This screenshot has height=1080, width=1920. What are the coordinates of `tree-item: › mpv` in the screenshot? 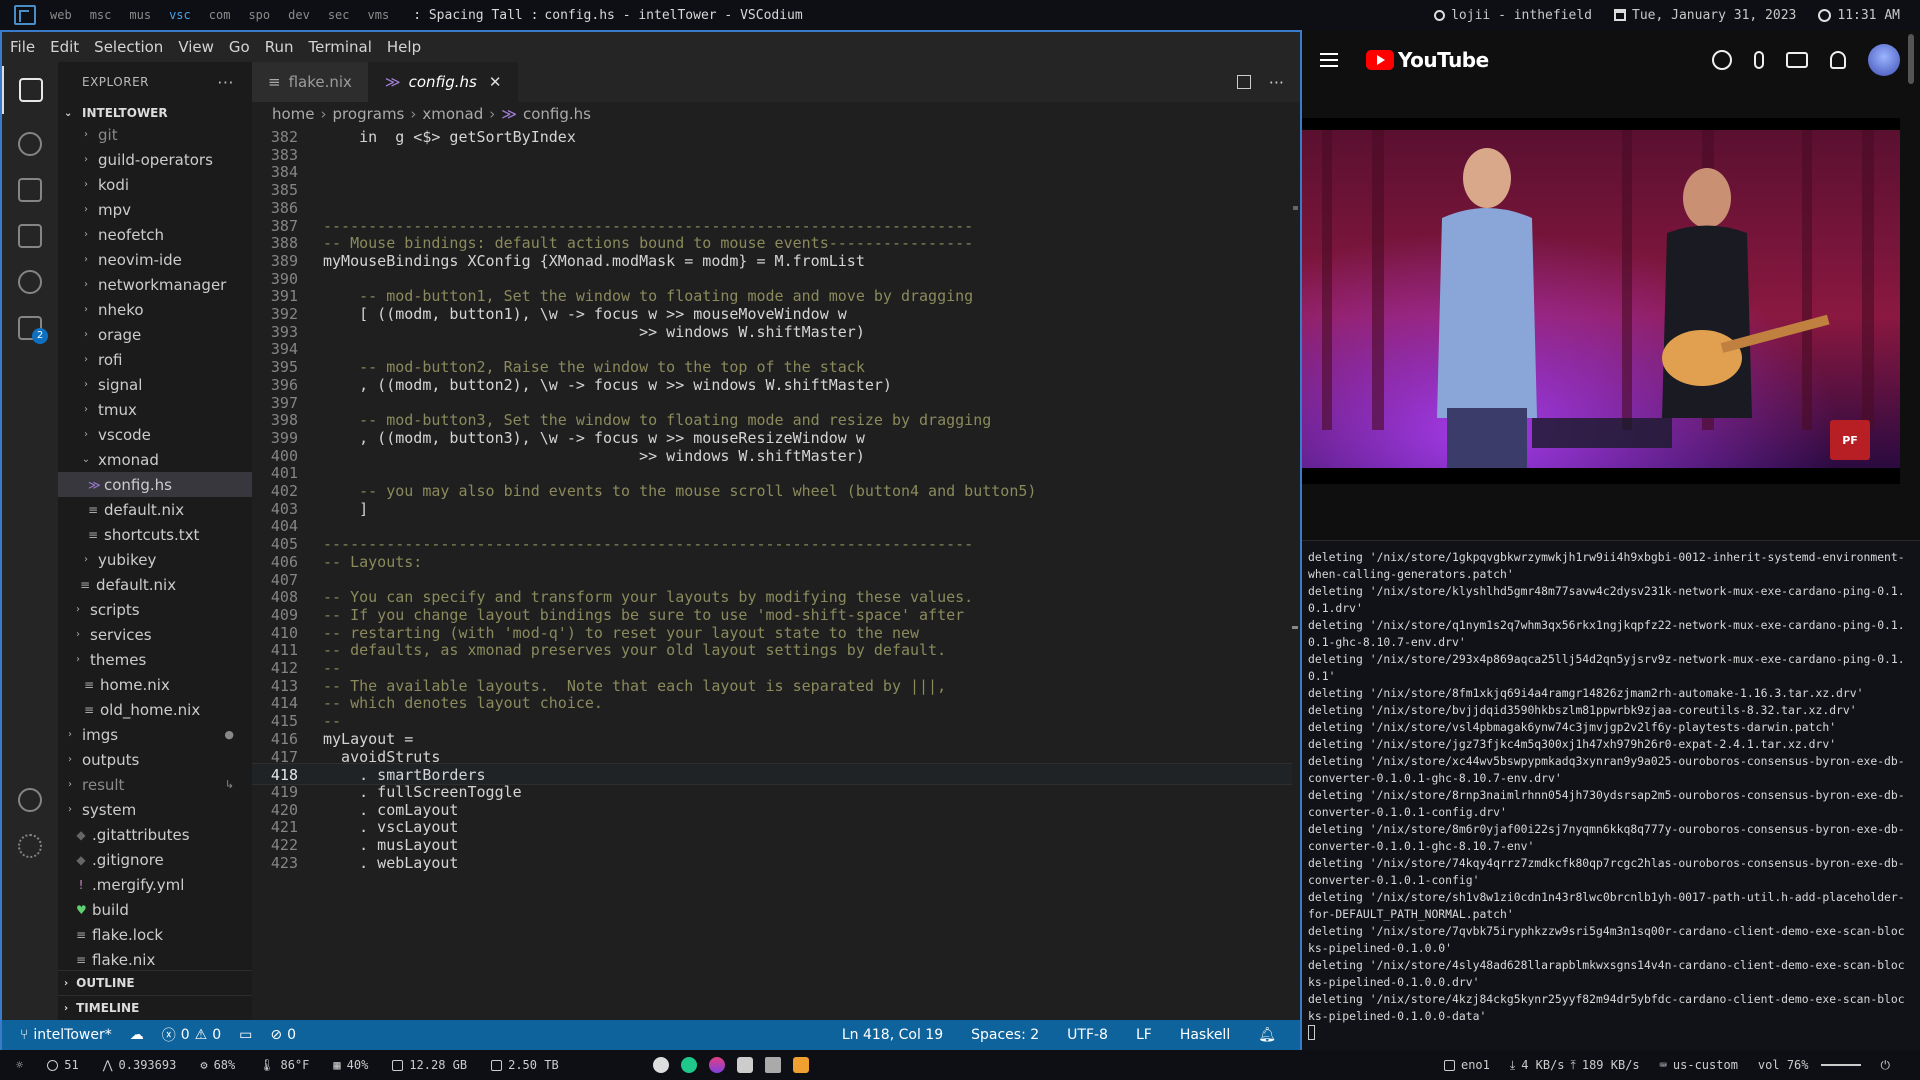 It's located at (155, 209).